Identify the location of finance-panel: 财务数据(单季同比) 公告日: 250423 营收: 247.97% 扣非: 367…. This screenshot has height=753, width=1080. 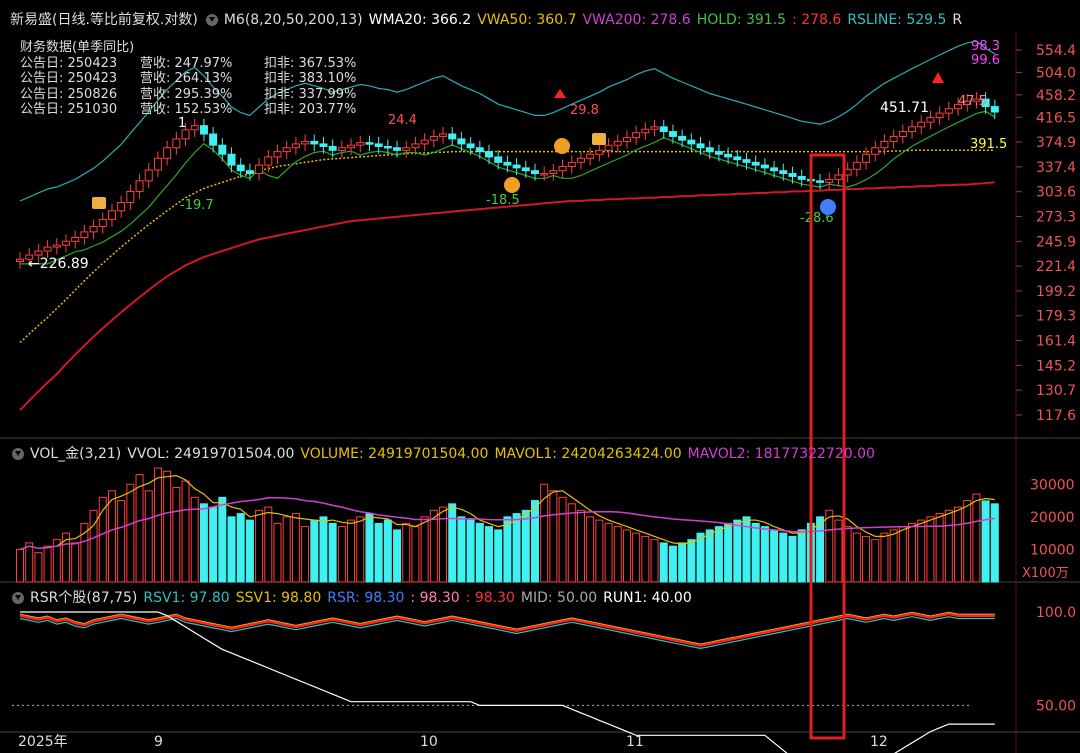
(188, 79).